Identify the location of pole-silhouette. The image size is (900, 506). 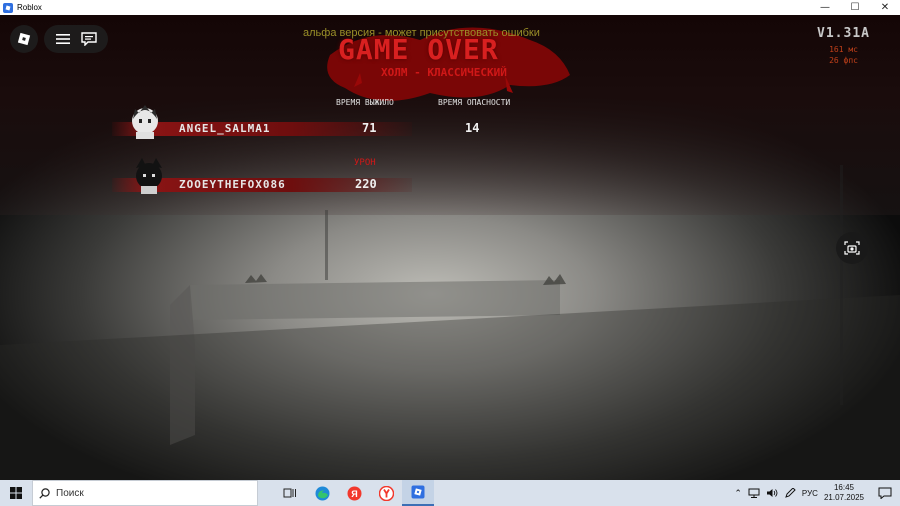
(841, 285).